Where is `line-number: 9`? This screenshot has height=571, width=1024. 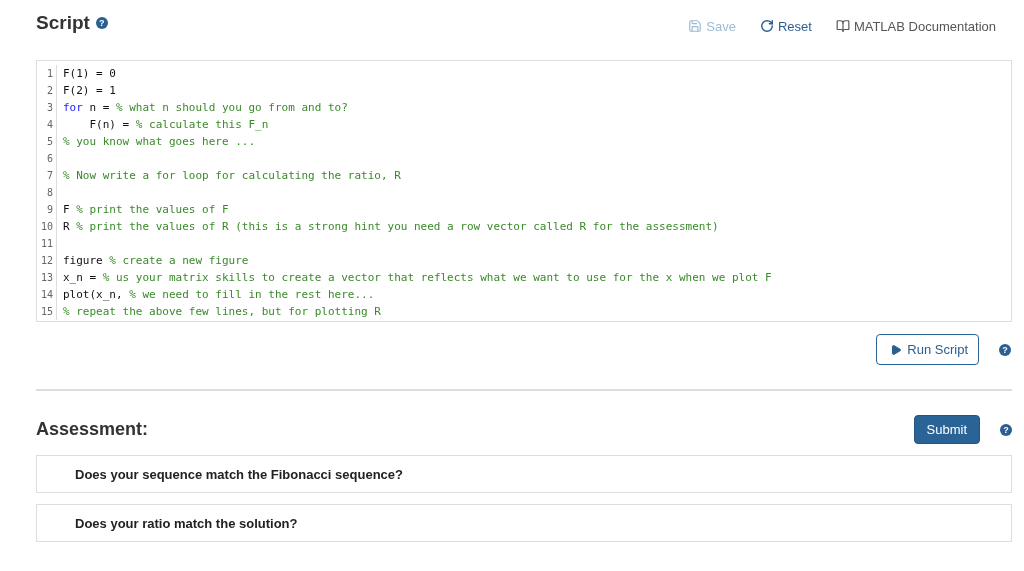
line-number: 9 is located at coordinates (47, 209).